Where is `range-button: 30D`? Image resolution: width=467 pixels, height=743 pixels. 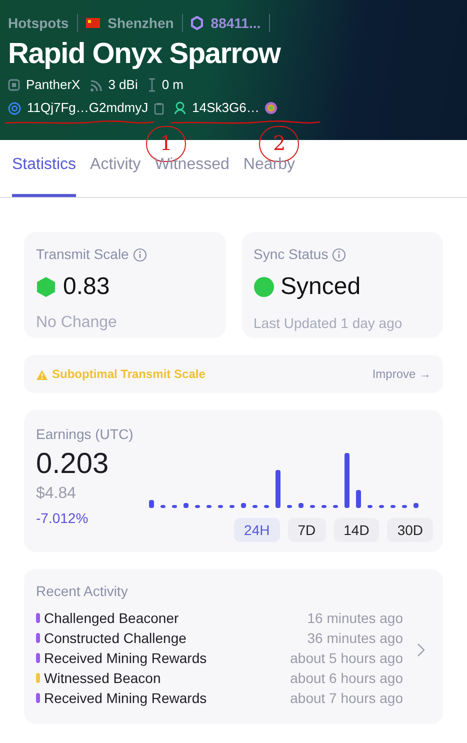 range-button: 30D is located at coordinates (410, 530).